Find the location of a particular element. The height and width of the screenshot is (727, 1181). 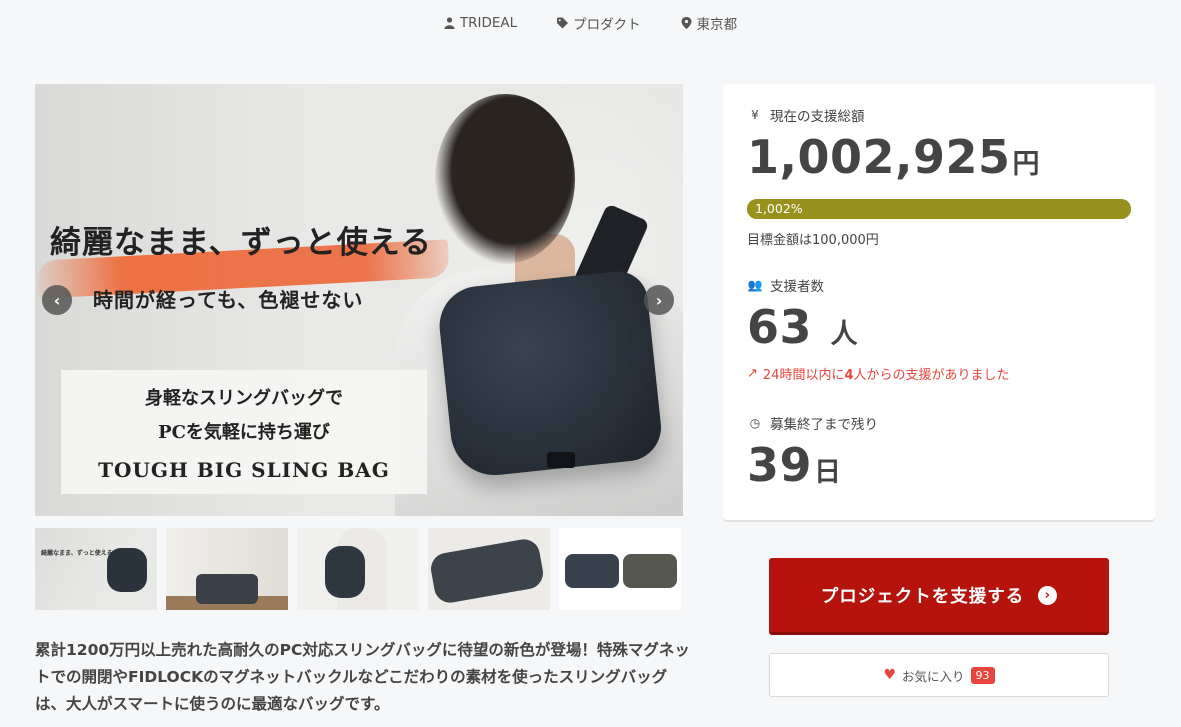

trending-up-icon: ↗ is located at coordinates (752, 373).